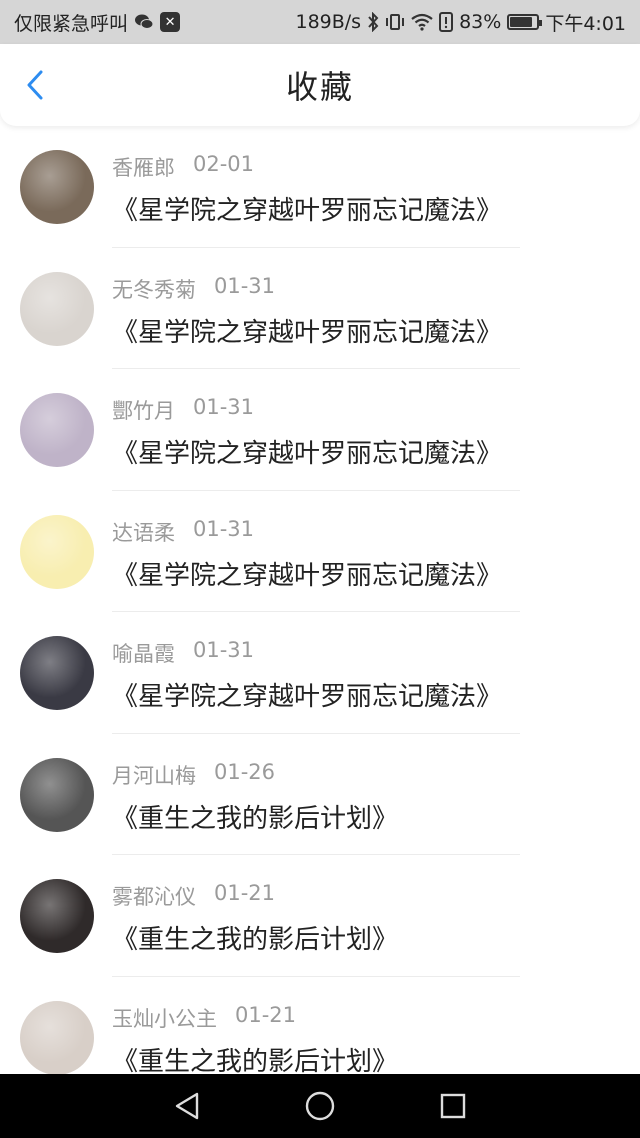  I want to click on list-item: 达语柔 01-31 《星学院之穿越叶罗丽忘记魔法》, so click(320, 551).